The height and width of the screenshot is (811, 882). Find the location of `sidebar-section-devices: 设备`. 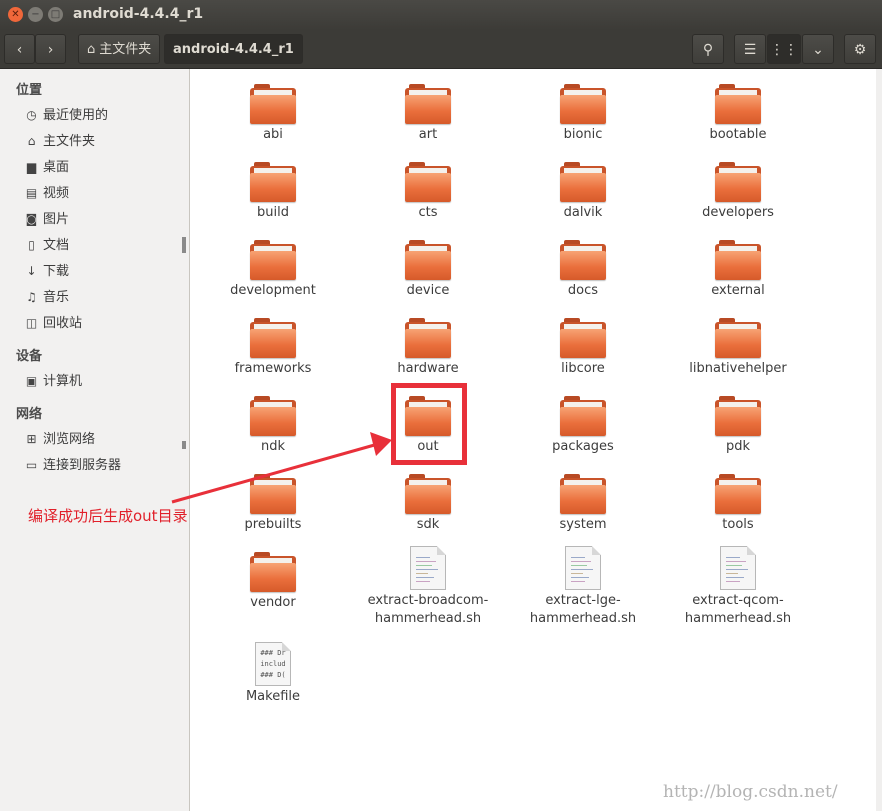

sidebar-section-devices: 设备 is located at coordinates (29, 356).